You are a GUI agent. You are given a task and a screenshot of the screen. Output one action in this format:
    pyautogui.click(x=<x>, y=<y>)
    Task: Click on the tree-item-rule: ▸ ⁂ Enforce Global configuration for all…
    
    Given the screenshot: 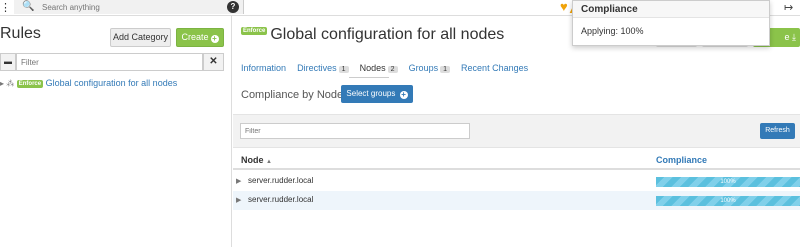 What is the action you would take?
    pyautogui.click(x=88, y=83)
    